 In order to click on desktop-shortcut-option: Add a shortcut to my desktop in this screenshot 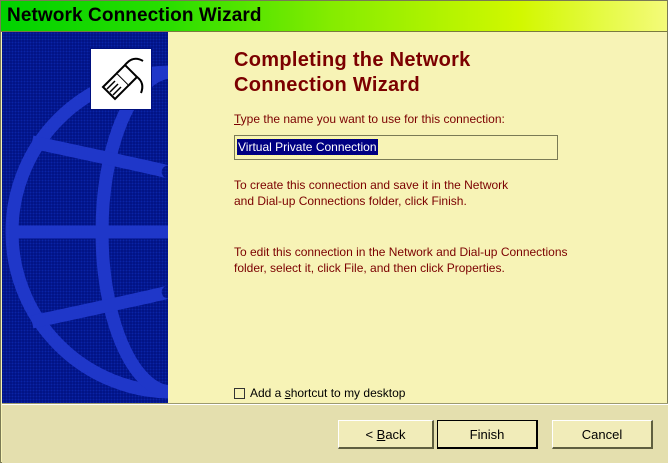, I will do `click(319, 393)`.